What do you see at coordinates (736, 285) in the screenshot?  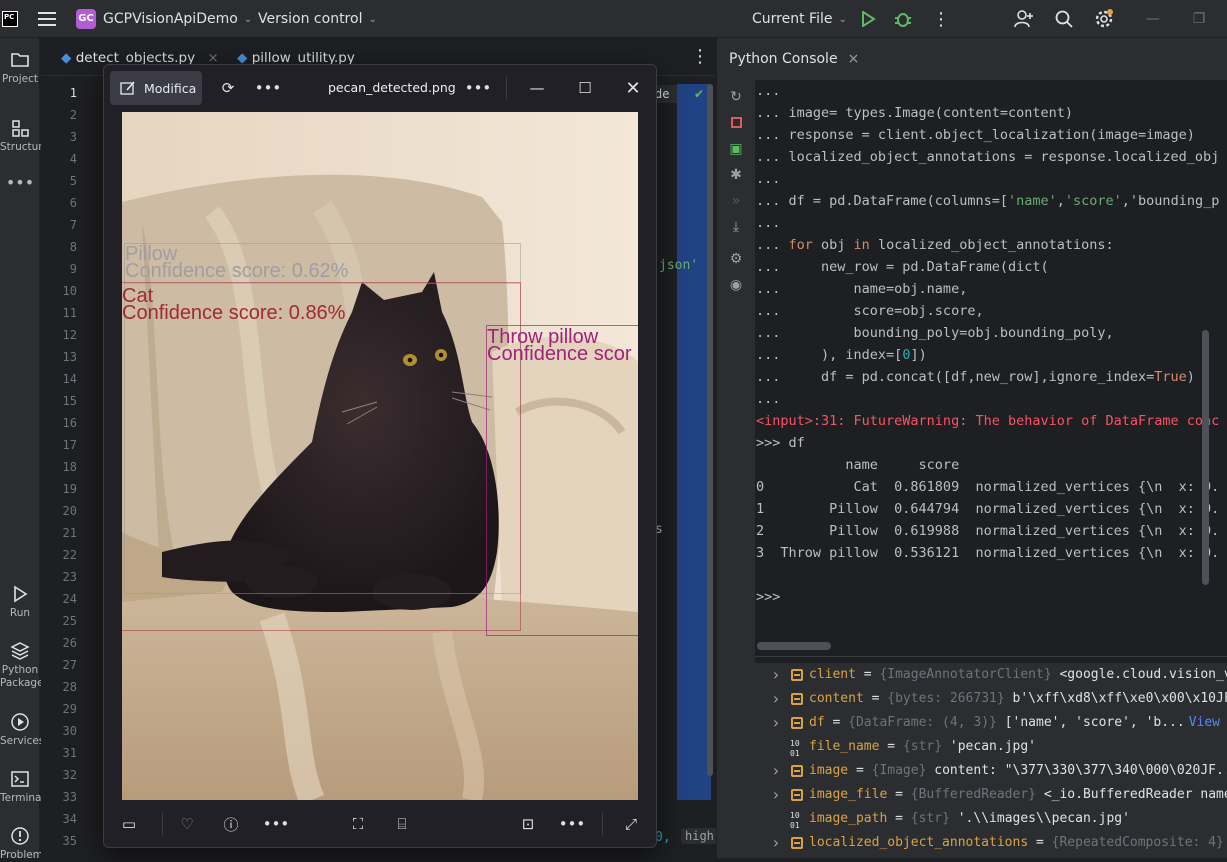 I see `show-variables-button: ◉` at bounding box center [736, 285].